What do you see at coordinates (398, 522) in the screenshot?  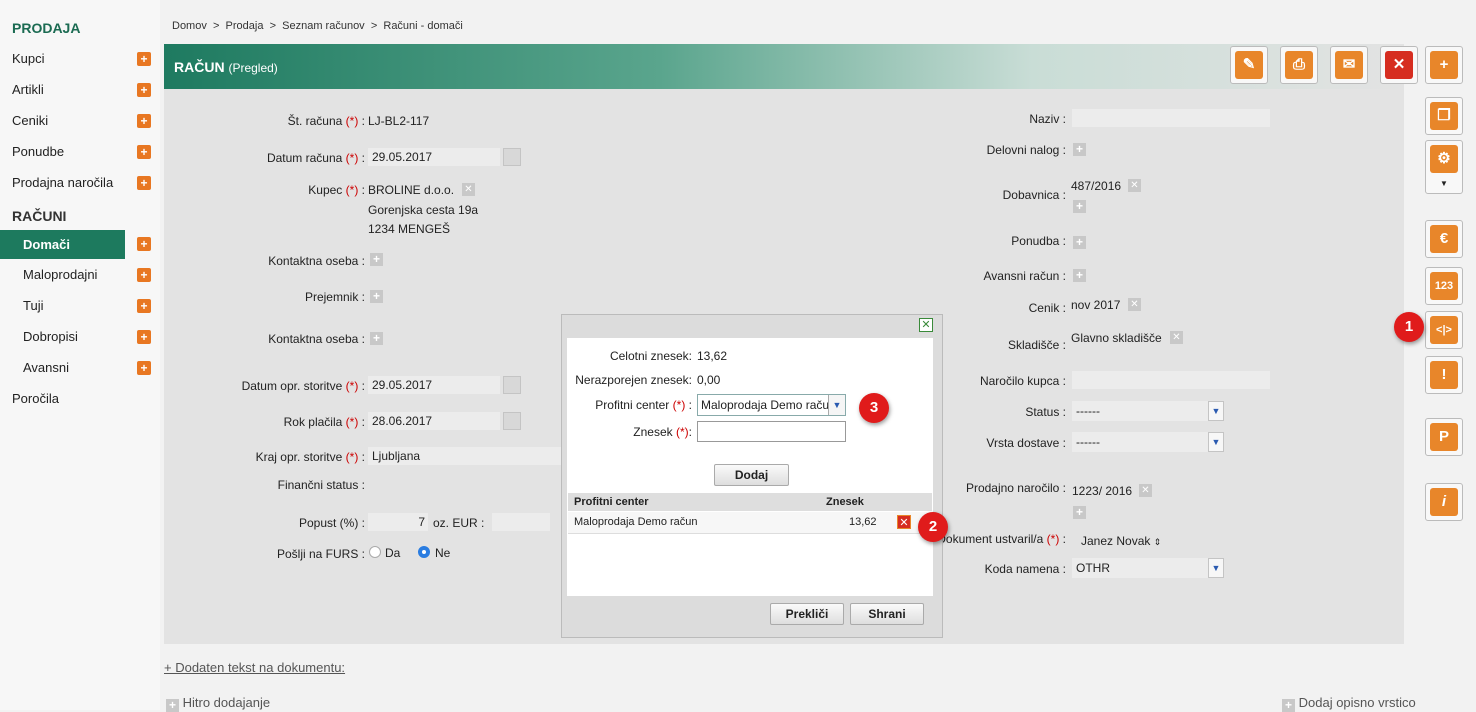 I see `popust-field: 7` at bounding box center [398, 522].